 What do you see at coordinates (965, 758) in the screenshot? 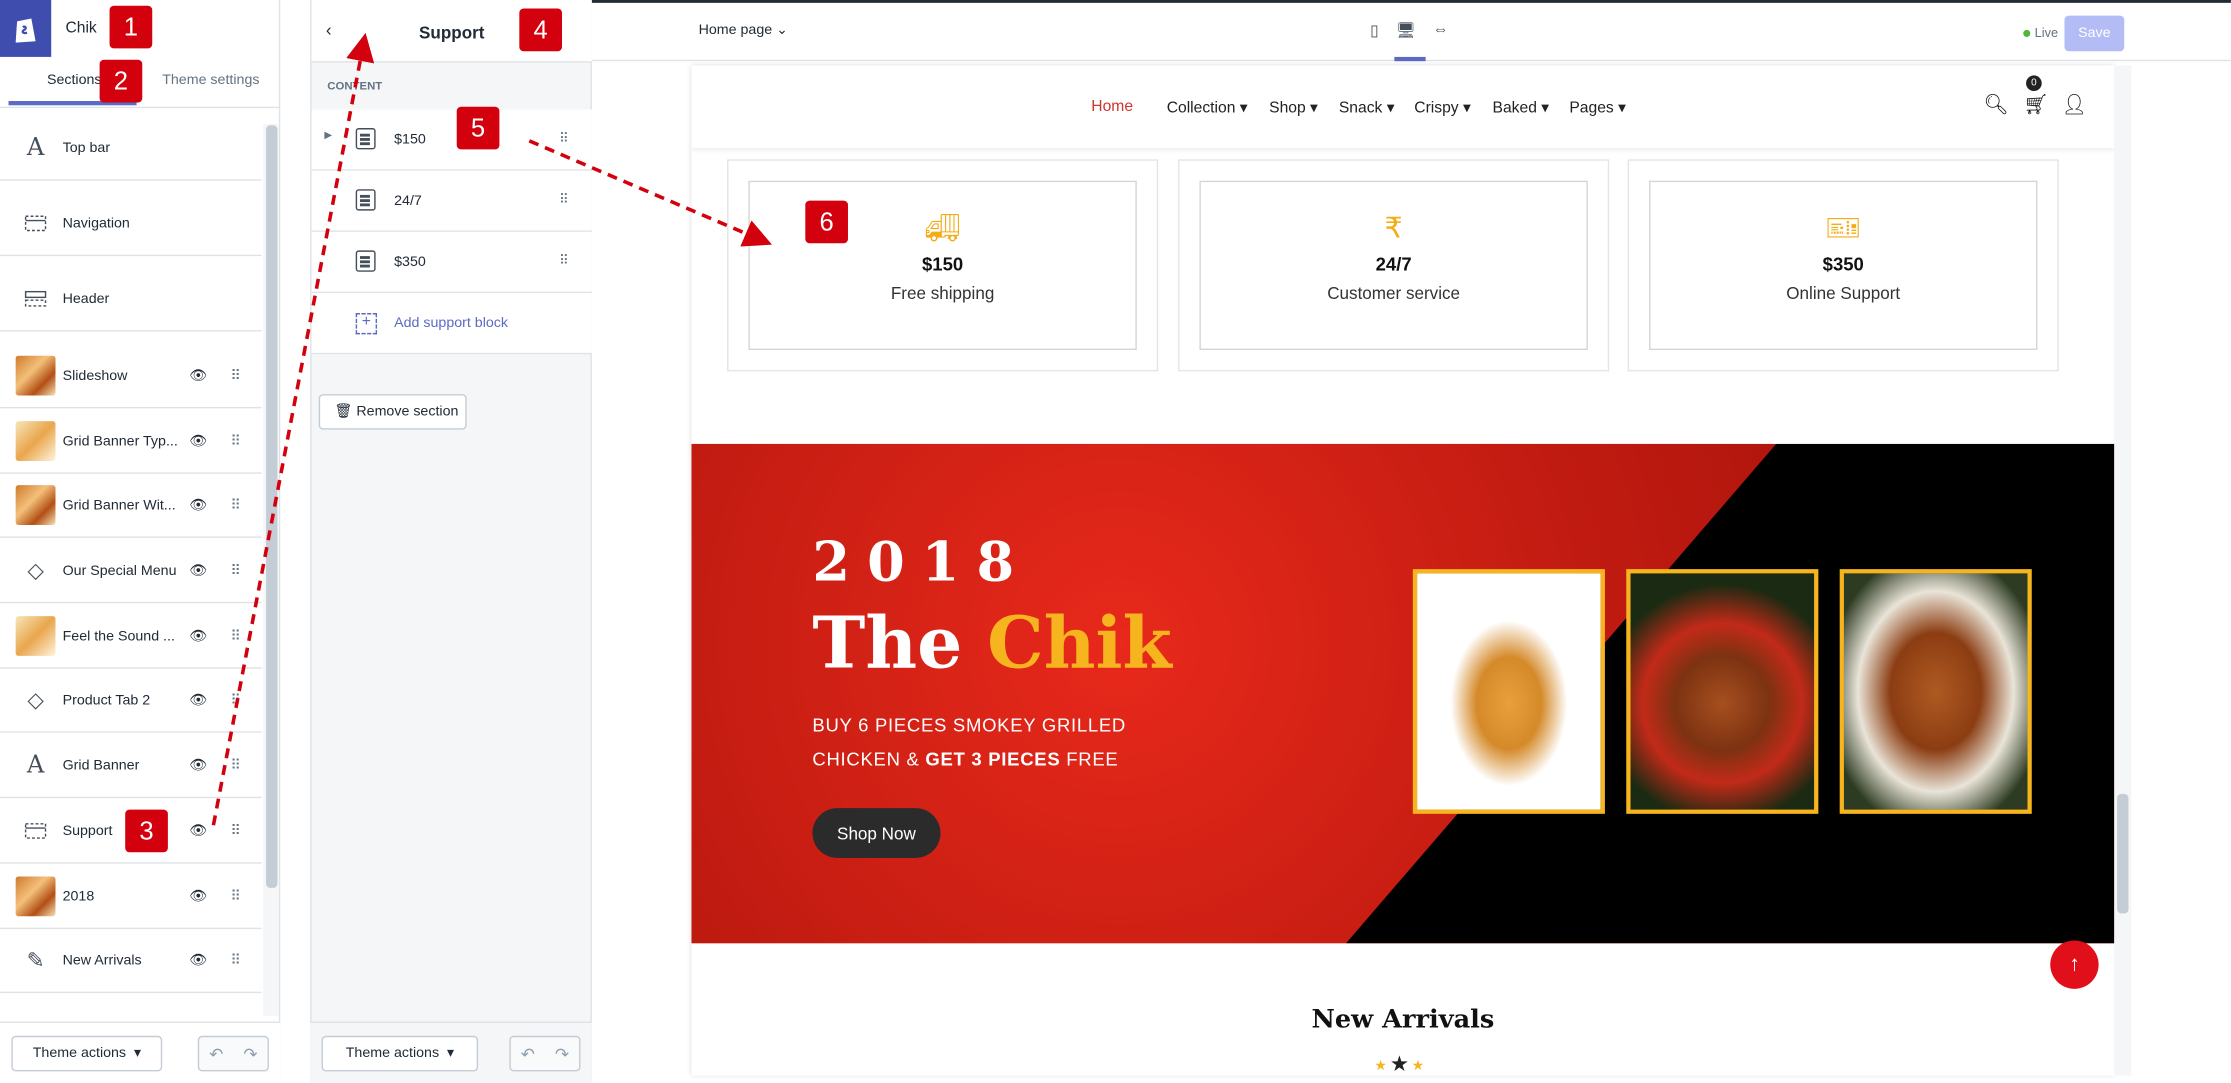
I see `banner-line-2: CHICKEN & GET 3 PIECES FREE` at bounding box center [965, 758].